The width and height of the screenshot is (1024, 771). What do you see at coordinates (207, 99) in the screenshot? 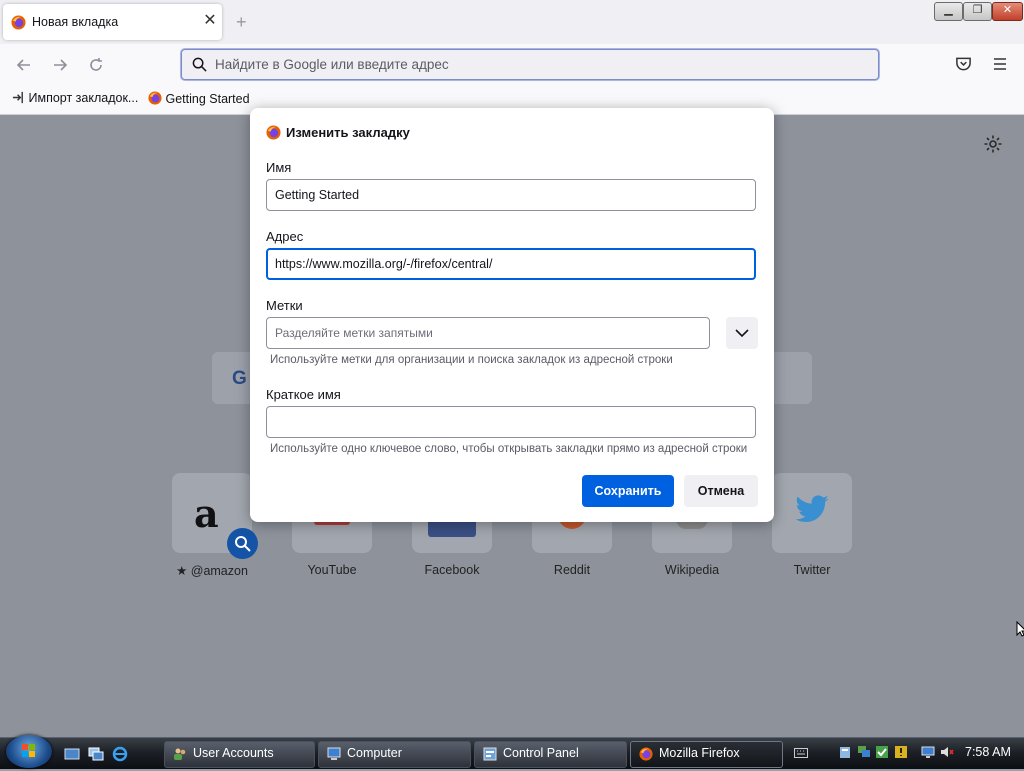
I see `bookmark-label: Getting Started` at bounding box center [207, 99].